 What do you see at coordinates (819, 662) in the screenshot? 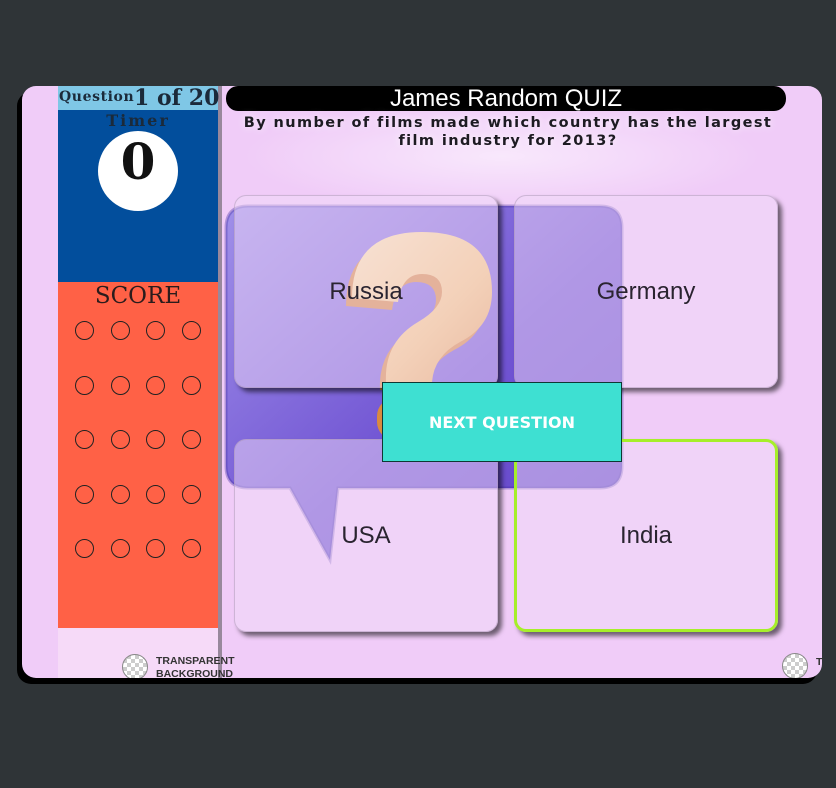
I see `badge-partial-text: T` at bounding box center [819, 662].